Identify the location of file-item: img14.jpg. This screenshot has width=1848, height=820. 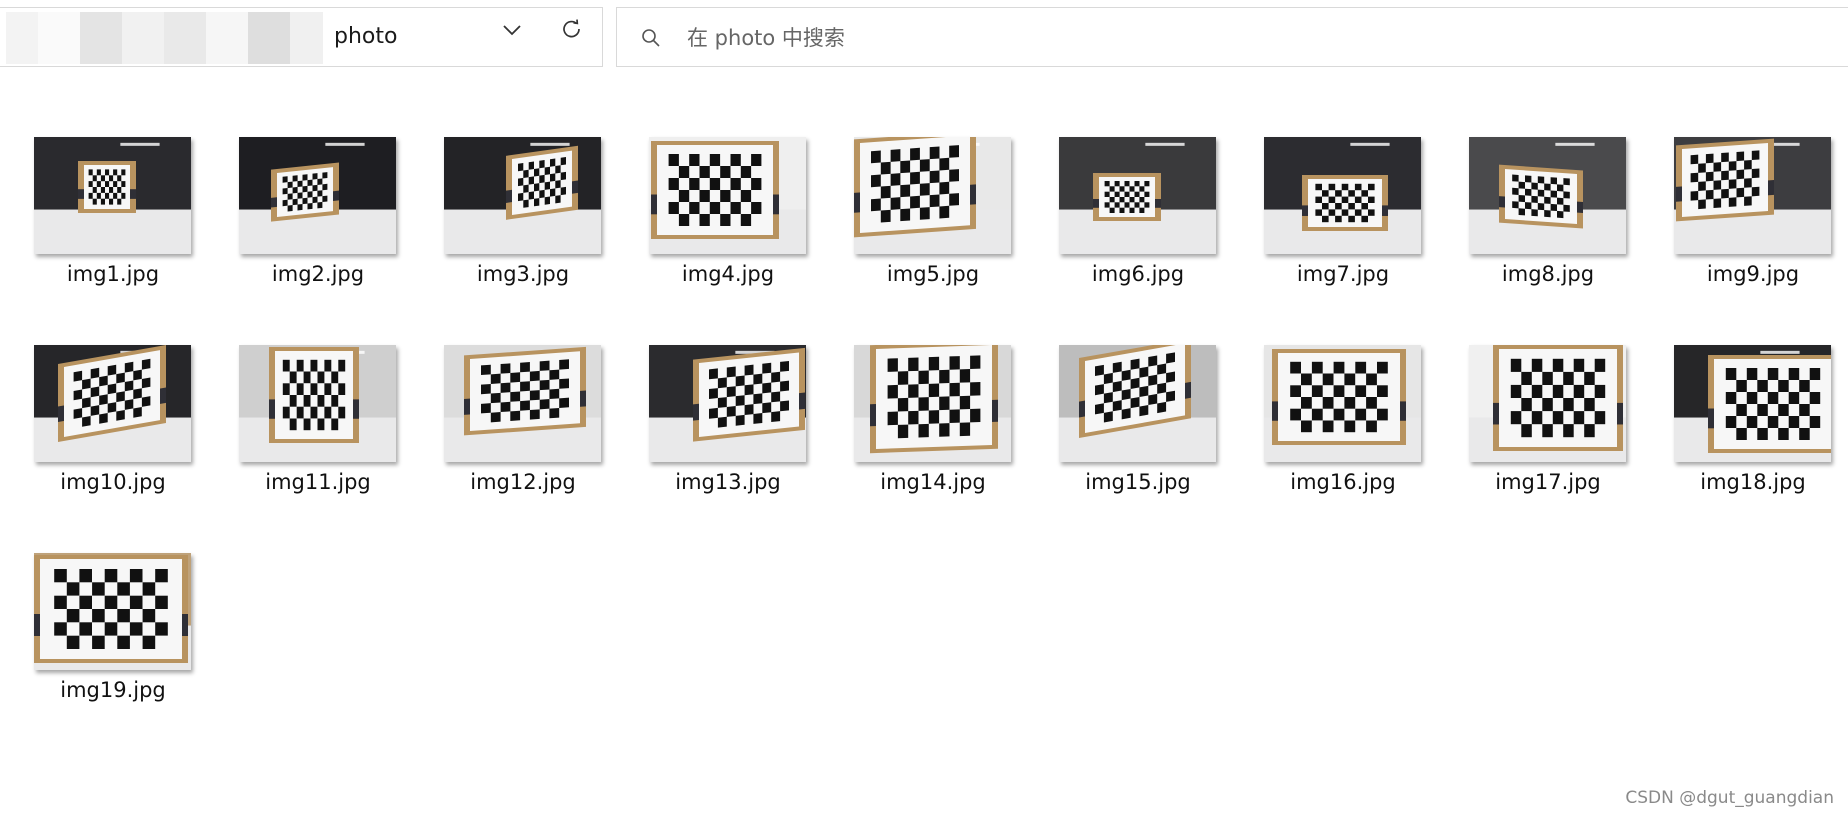
(915, 440).